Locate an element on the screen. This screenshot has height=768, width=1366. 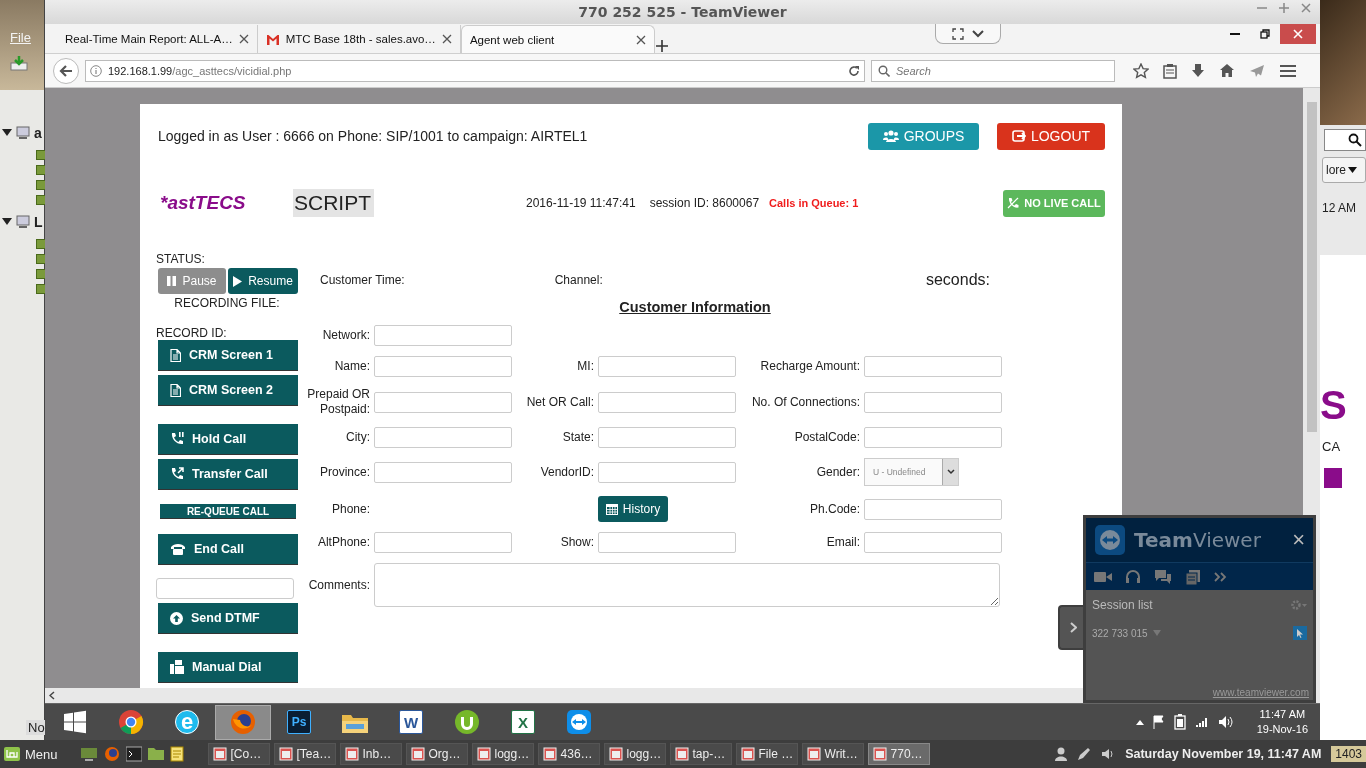
action-button: Hold Call is located at coordinates (228, 439).